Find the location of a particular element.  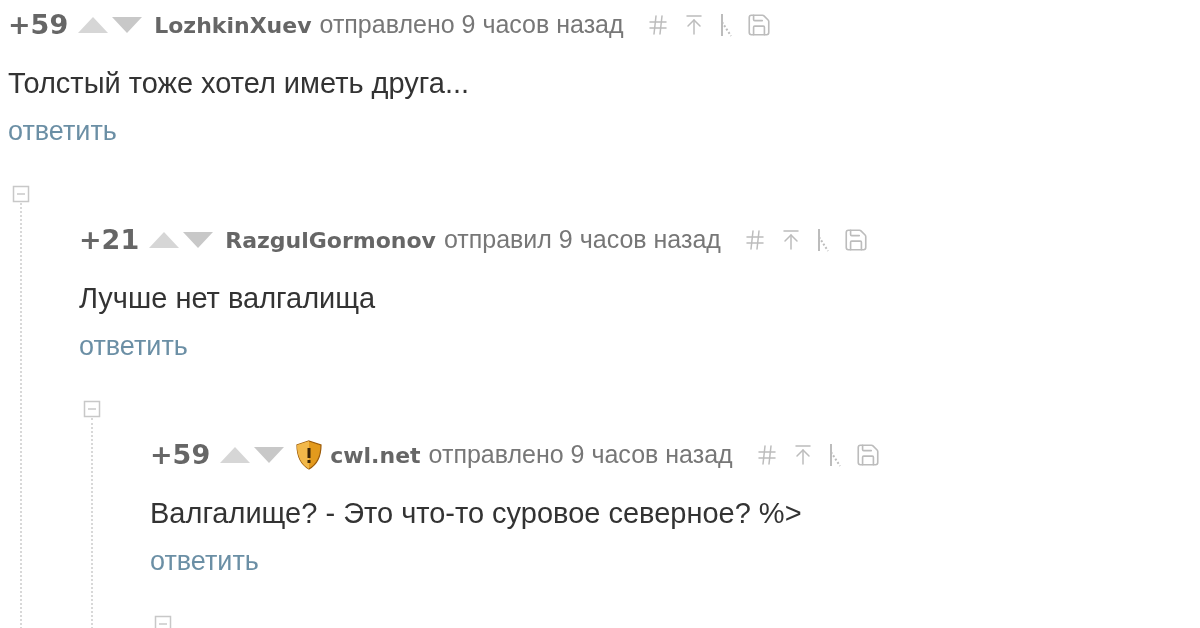

post-time: отправил 9 часов назад is located at coordinates (582, 240).